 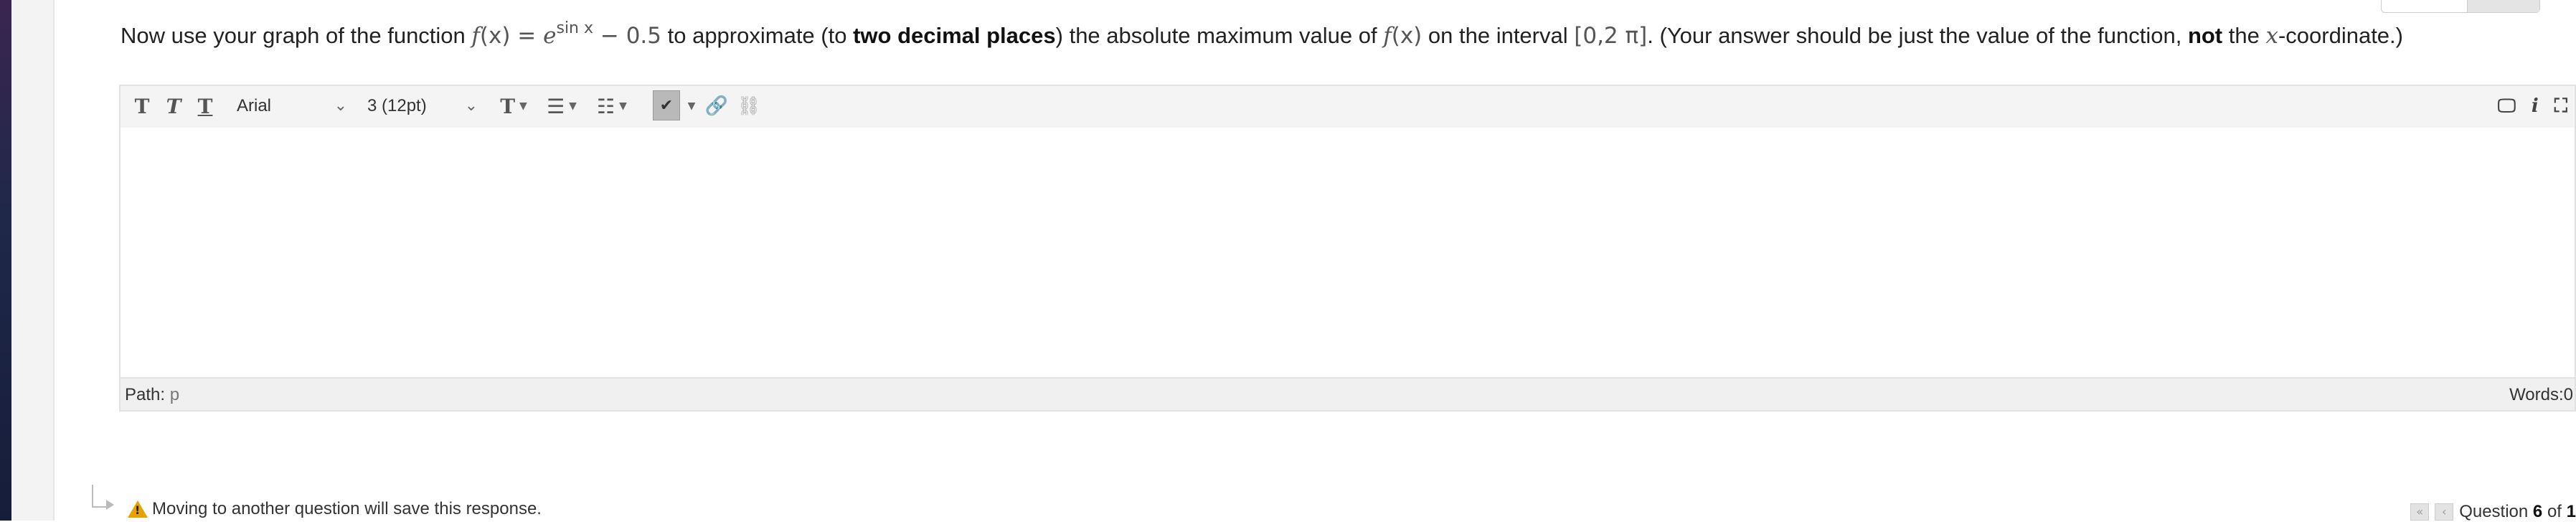 I want to click on previous-question-button: ‹, so click(x=2444, y=512).